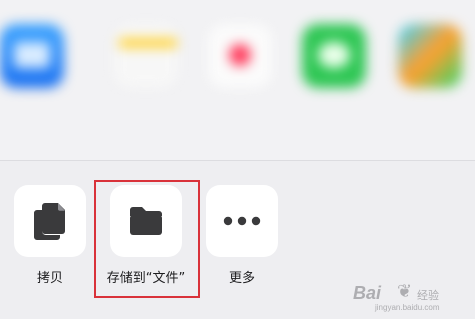 This screenshot has width=475, height=319. I want to click on more-icon, so click(242, 221).